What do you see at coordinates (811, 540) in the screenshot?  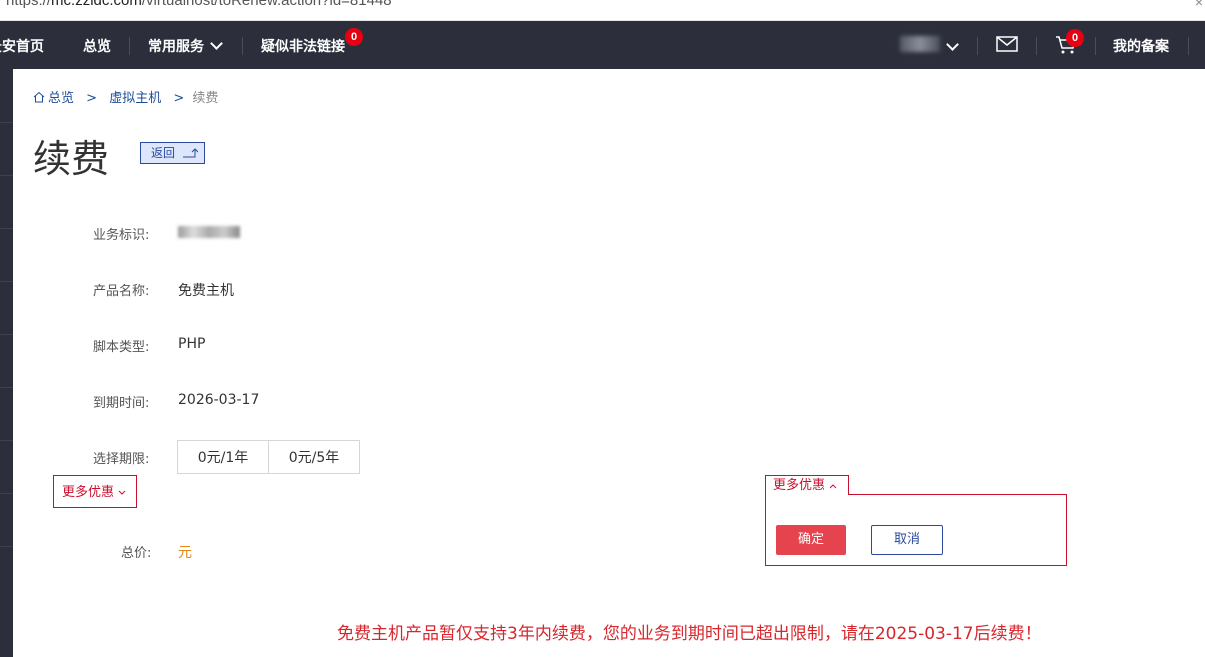 I see `confirm-button: 确定` at bounding box center [811, 540].